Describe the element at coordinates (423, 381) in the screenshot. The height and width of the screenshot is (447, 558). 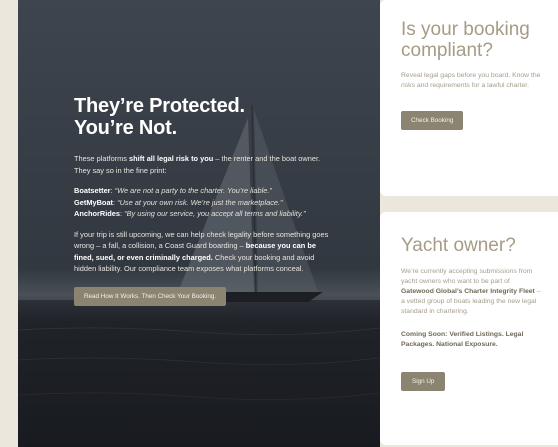
I see `sign-up-button: Sign Up` at that location.